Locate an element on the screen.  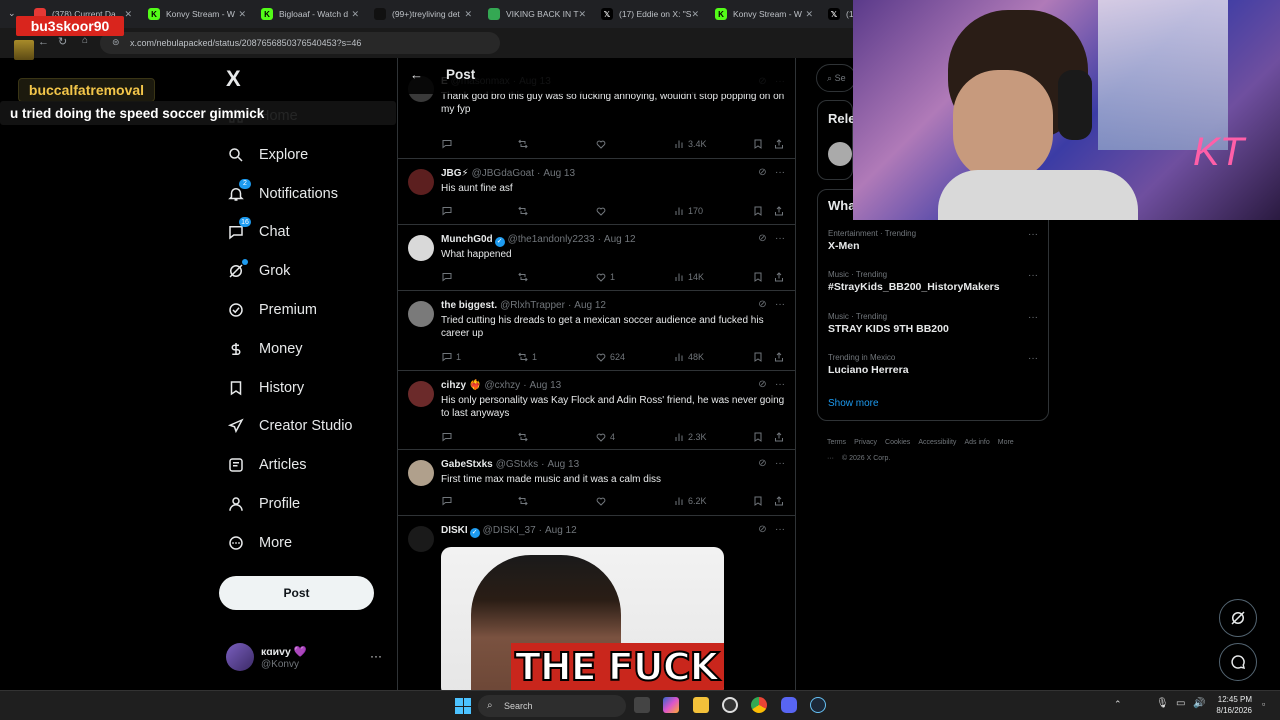
views-button: 170 is located at coordinates (688, 211).